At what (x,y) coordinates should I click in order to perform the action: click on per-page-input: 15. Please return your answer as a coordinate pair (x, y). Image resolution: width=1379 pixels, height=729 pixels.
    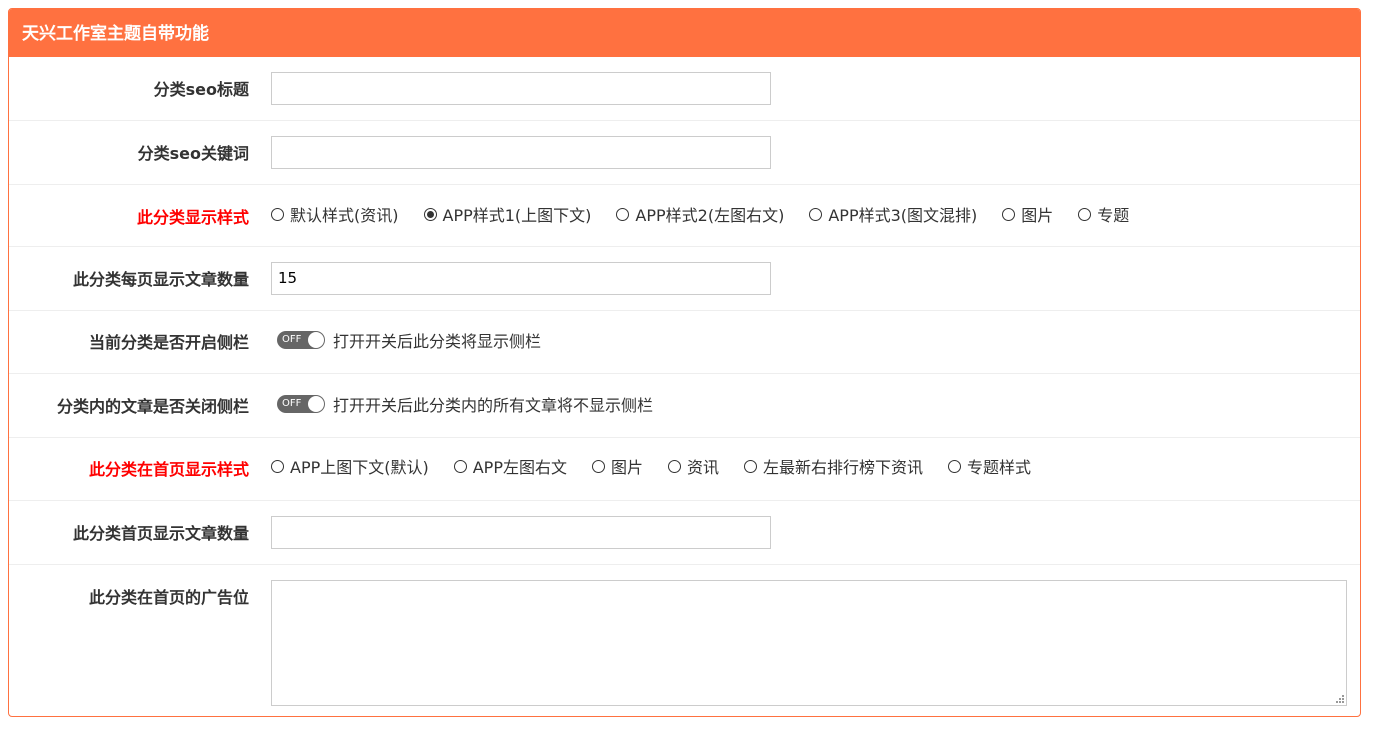
    Looking at the image, I should click on (521, 278).